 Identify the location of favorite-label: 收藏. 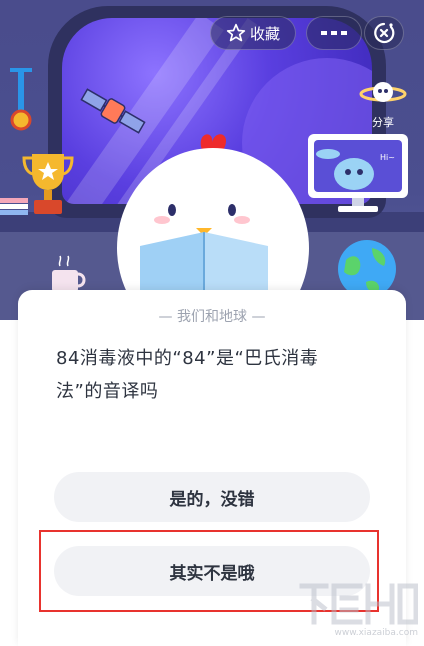
(264, 33).